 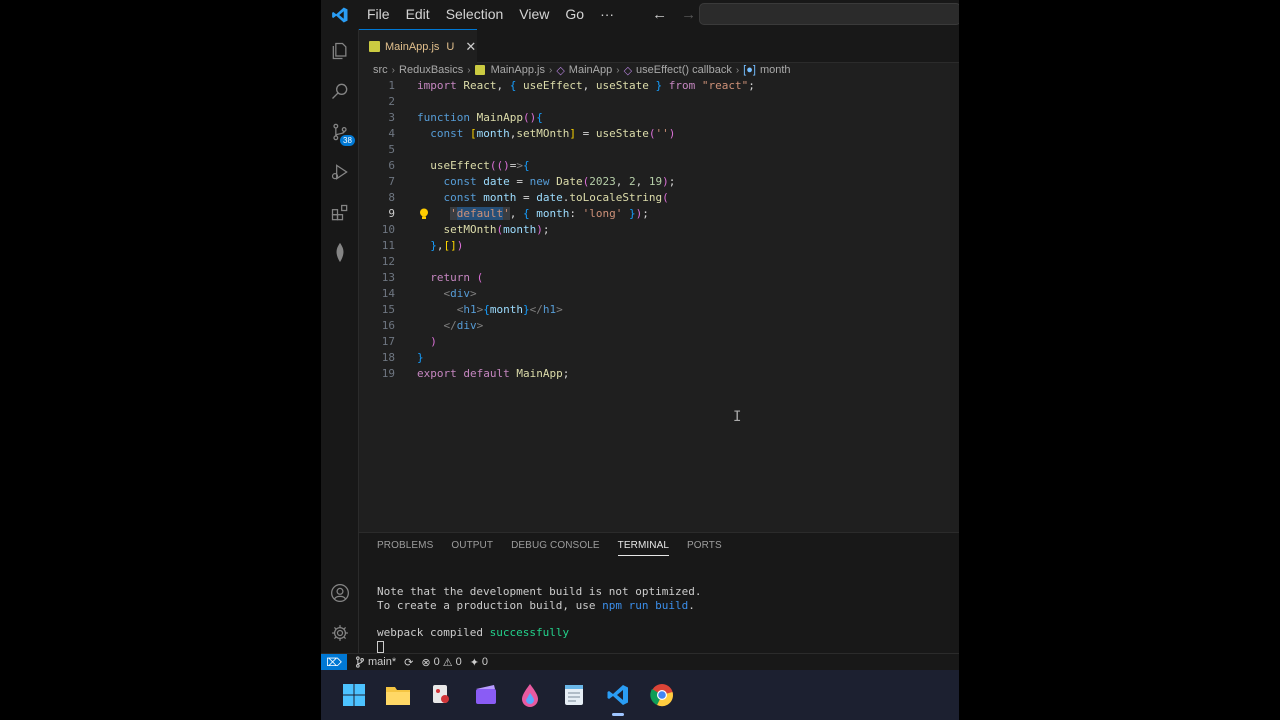 I want to click on command-center-search, so click(x=829, y=14).